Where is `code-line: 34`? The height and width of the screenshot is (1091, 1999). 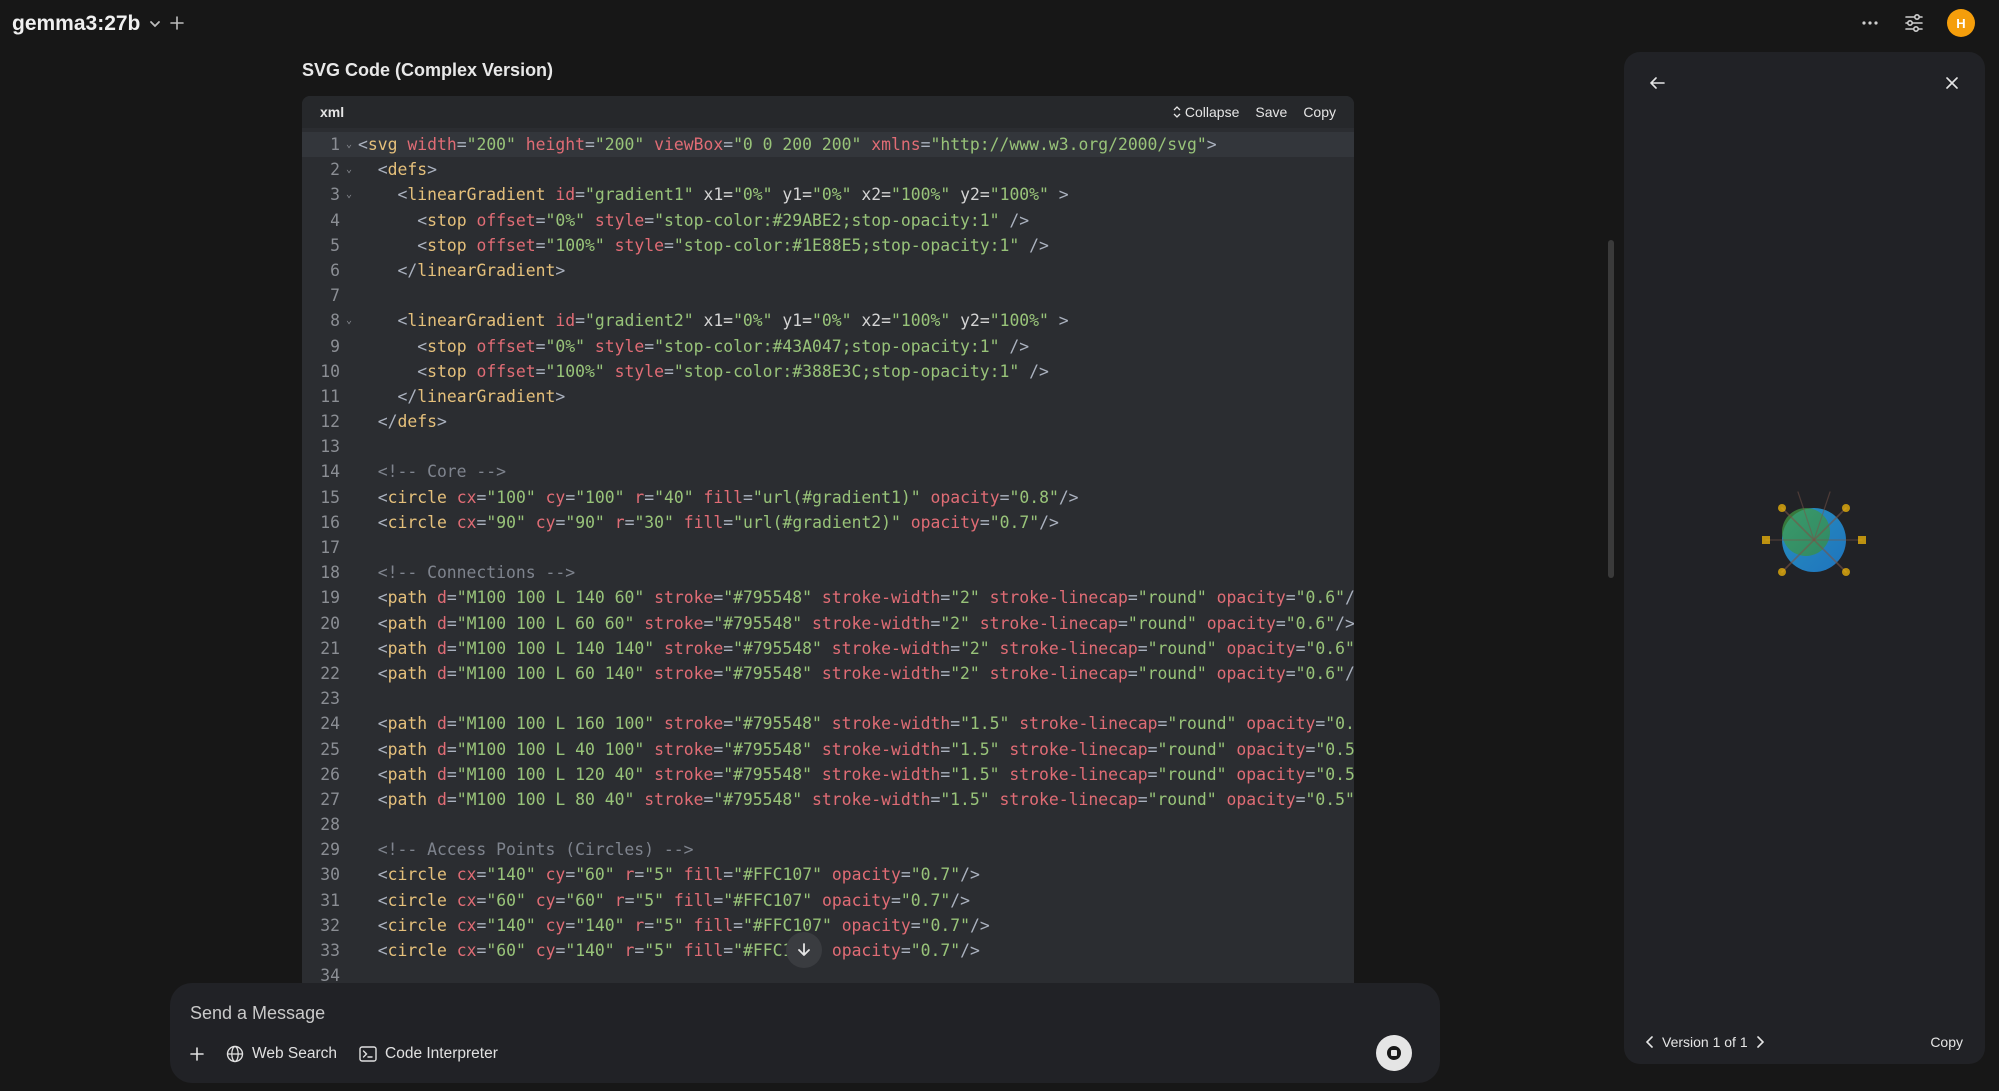 code-line: 34 is located at coordinates (828, 973).